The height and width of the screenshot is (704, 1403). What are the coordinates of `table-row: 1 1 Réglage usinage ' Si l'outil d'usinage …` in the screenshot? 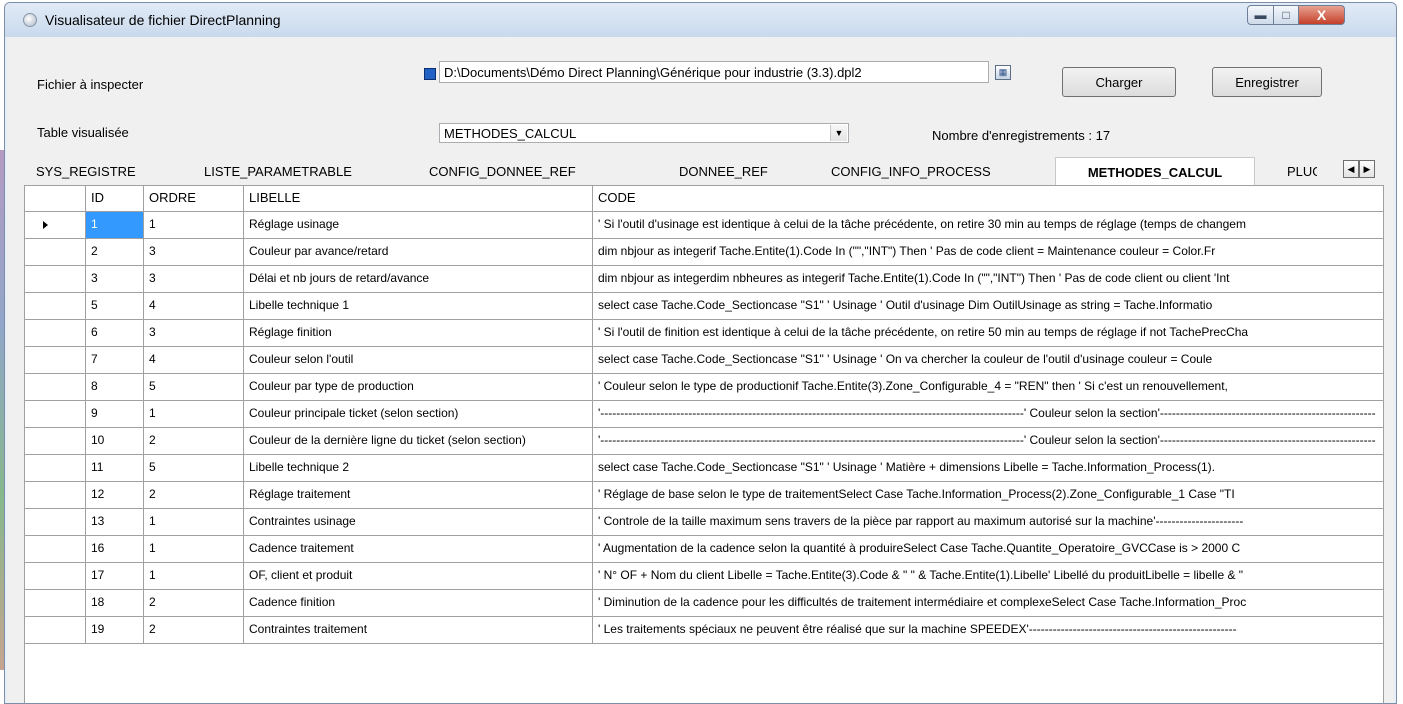 It's located at (704, 225).